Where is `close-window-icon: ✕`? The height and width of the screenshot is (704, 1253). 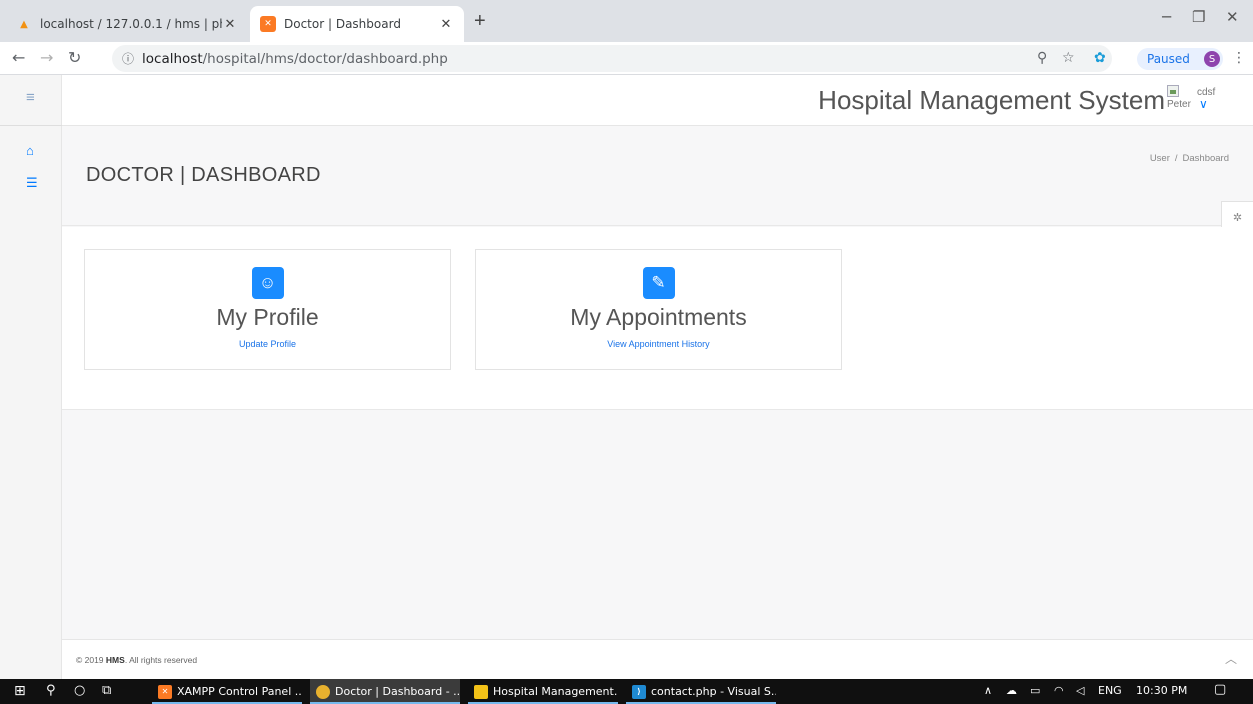
close-window-icon: ✕ is located at coordinates (1232, 17).